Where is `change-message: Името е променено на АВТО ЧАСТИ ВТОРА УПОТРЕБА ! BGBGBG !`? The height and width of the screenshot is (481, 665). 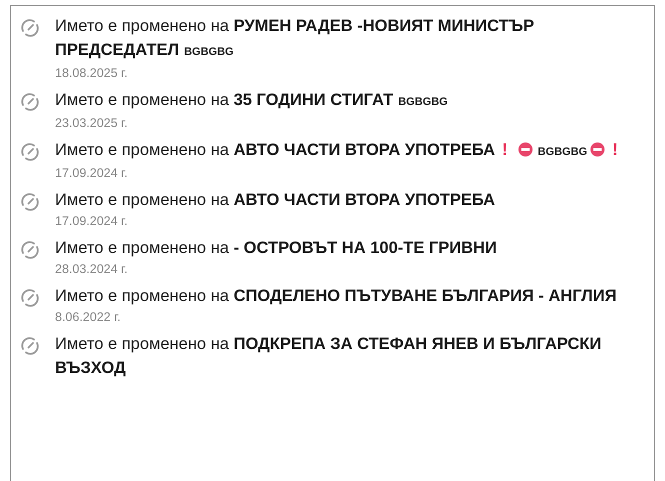 change-message: Името е променено на АВТО ЧАСТИ ВТОРА УПОТРЕБА ! BGBGBG ! is located at coordinates (337, 150).